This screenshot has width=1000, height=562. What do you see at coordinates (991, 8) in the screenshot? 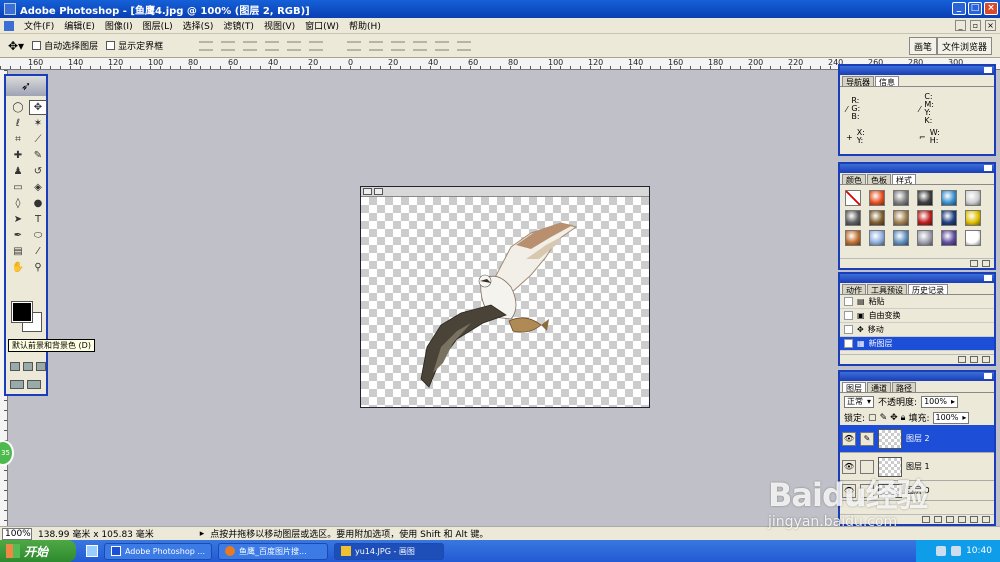
I see `close-button: ×` at bounding box center [991, 8].